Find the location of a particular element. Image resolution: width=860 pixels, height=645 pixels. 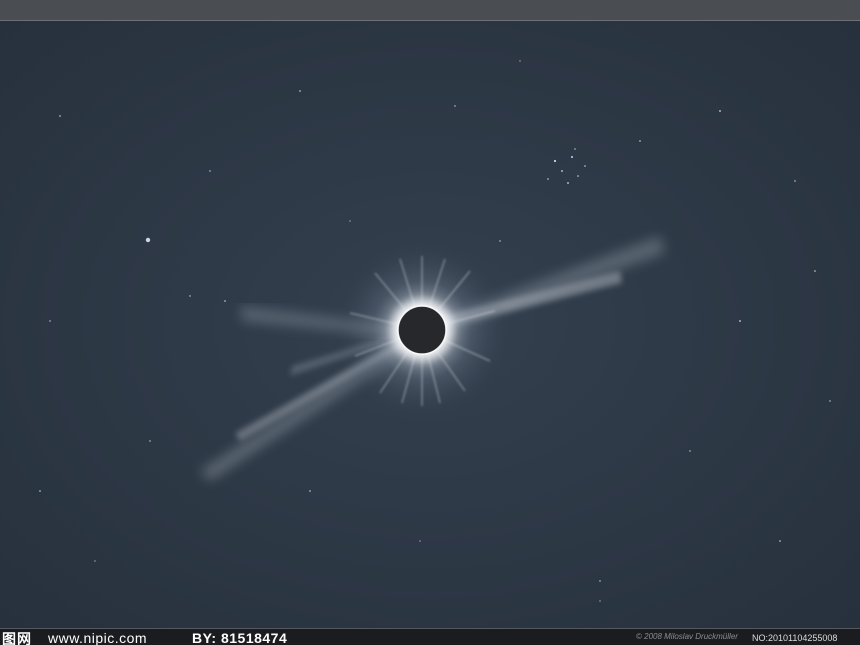

uploader-id: BY: 81518474 is located at coordinates (240, 637).